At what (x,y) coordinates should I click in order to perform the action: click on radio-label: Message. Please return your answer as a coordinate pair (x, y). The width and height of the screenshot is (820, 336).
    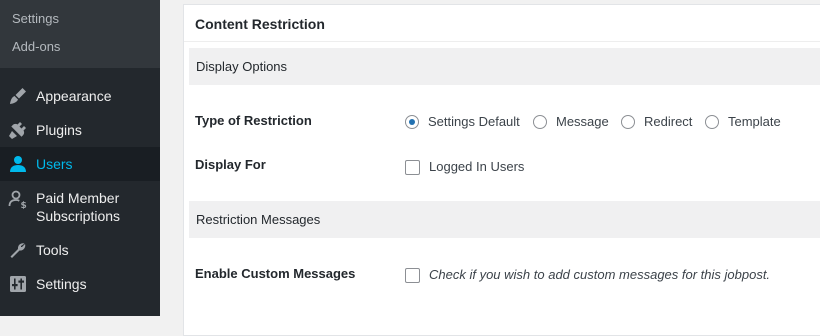
    Looking at the image, I should click on (582, 121).